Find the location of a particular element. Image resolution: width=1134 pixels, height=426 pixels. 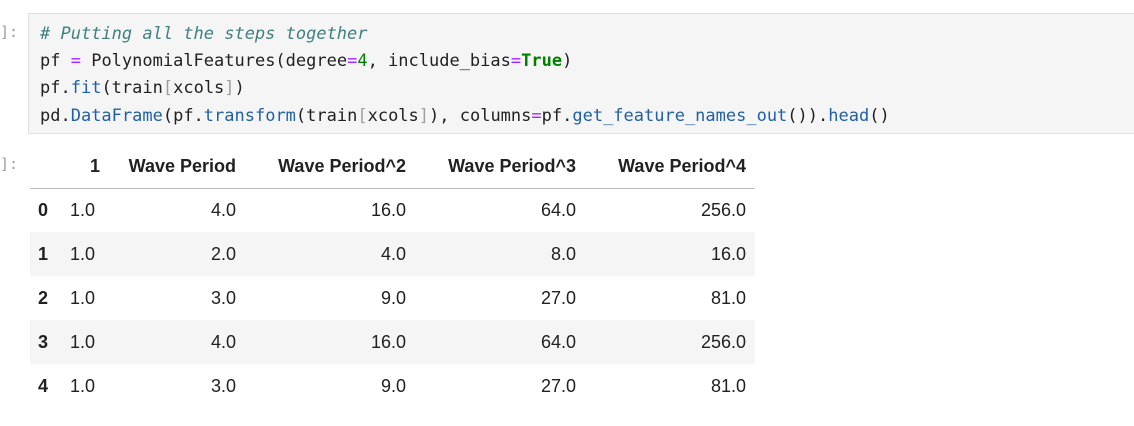

table-row: 1 1.0 2.0 4.0 8.0 16.0 is located at coordinates (392, 254).